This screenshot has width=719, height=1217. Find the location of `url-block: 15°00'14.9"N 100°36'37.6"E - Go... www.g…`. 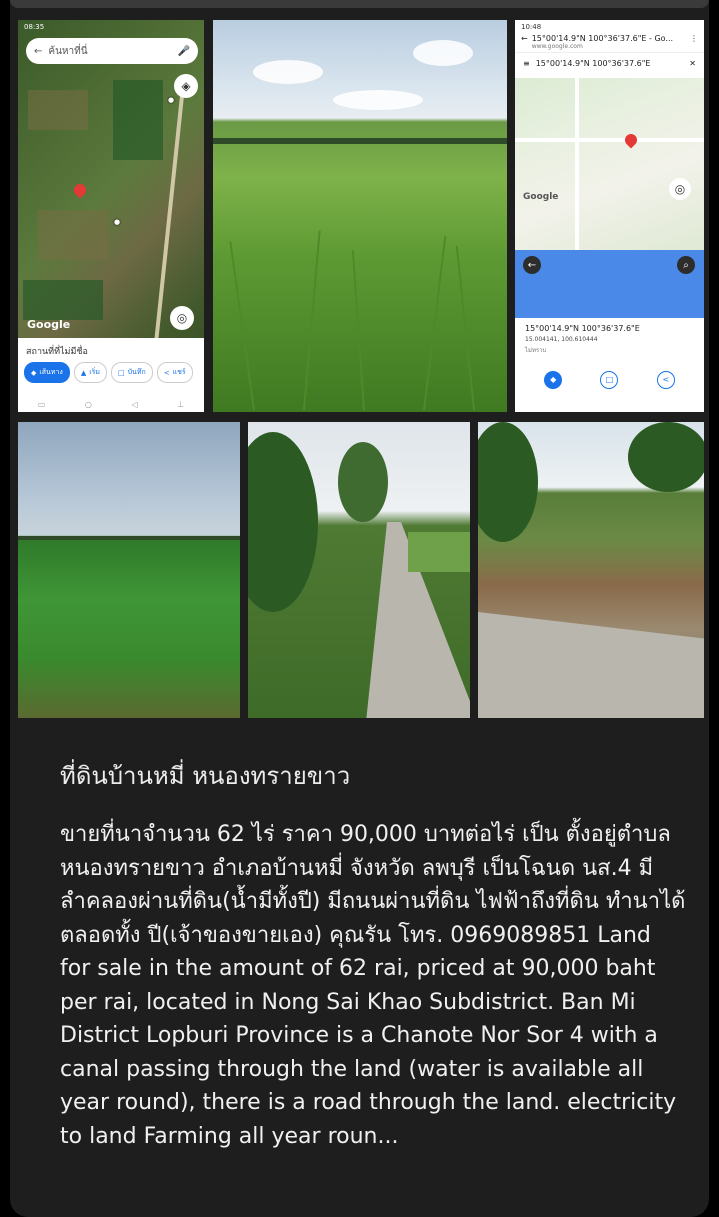

url-block: 15°00'14.9"N 100°36'37.6"E - Go... www.g… is located at coordinates (609, 42).